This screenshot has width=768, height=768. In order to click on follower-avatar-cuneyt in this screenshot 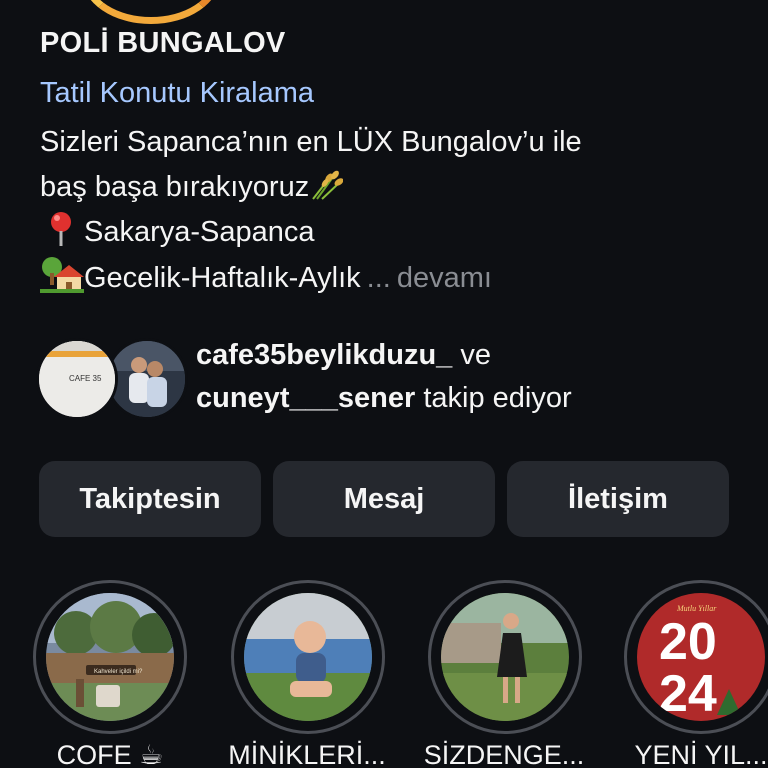, I will do `click(147, 379)`.